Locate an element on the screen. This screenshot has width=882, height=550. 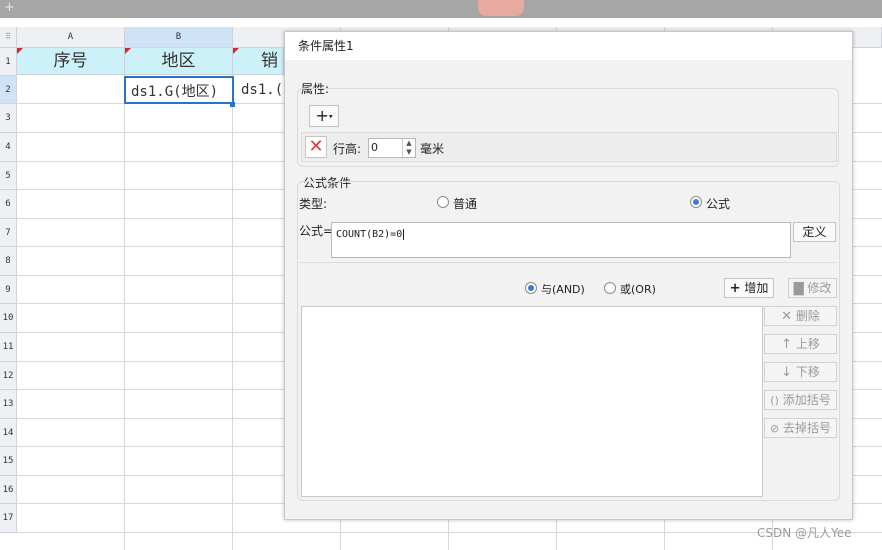
modify-label: 修改 is located at coordinates (819, 288).